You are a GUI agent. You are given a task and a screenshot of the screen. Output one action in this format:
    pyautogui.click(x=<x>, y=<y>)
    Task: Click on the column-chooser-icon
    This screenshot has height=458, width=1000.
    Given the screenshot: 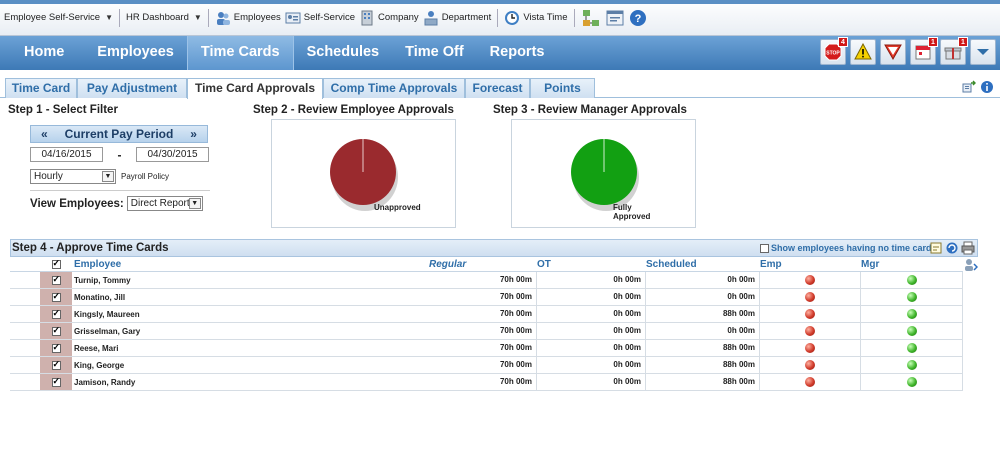 What is the action you would take?
    pyautogui.click(x=971, y=265)
    